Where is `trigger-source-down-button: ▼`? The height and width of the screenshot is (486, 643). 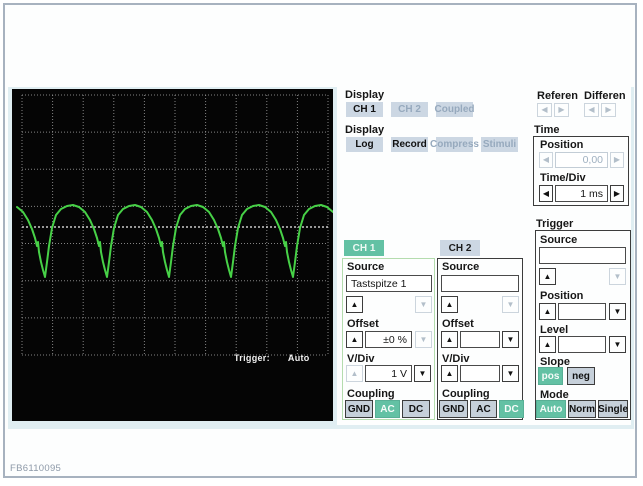 trigger-source-down-button: ▼ is located at coordinates (617, 276).